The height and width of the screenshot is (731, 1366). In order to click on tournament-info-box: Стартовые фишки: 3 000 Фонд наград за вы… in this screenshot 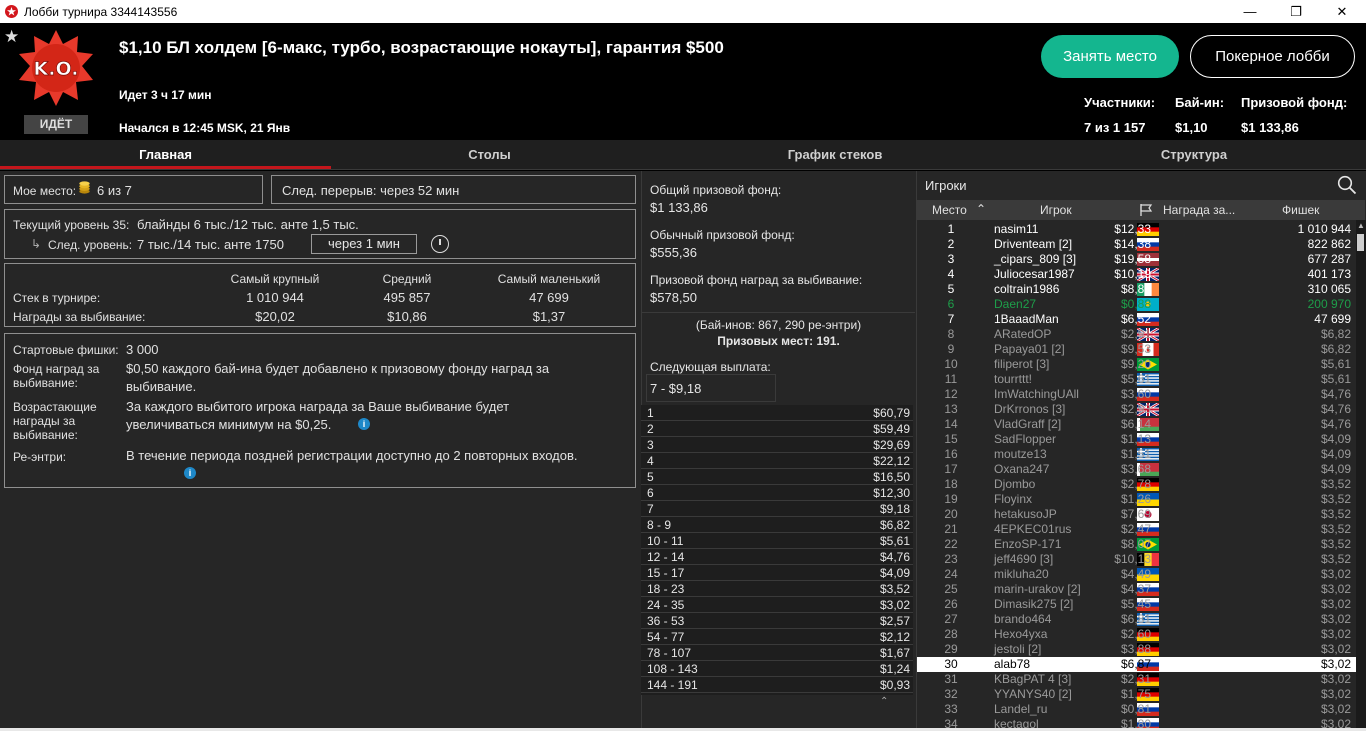, I will do `click(320, 410)`.